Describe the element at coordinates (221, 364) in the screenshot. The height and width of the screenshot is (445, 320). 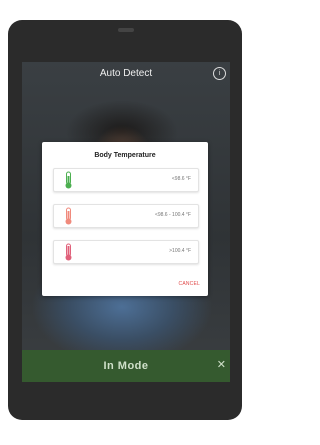
I see `close-icon: ✕` at that location.